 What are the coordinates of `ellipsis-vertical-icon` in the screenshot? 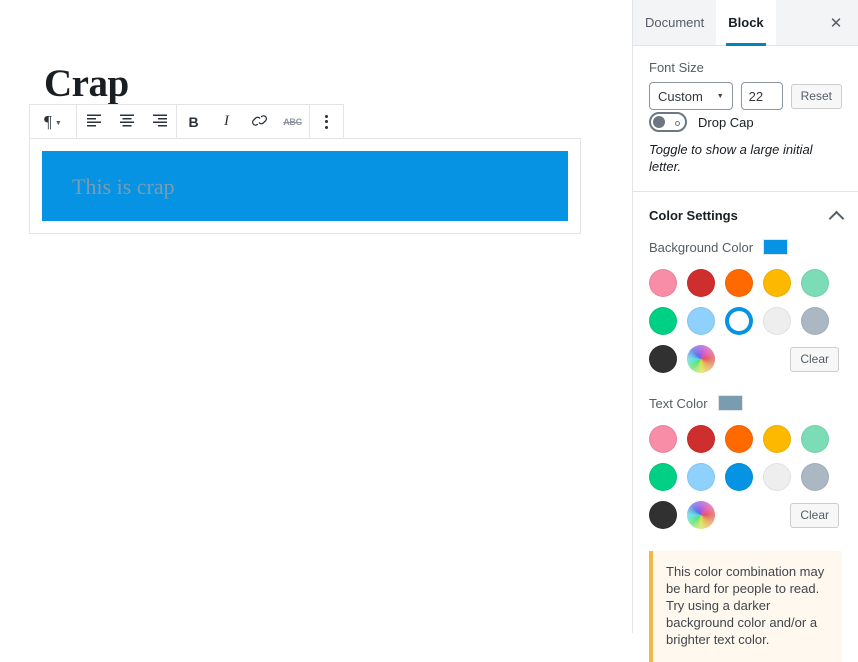 It's located at (326, 121).